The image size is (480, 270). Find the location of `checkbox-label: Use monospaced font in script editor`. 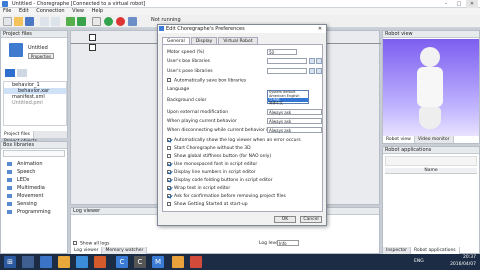

checkbox-label: Use monospaced font in script editor is located at coordinates (216, 164).